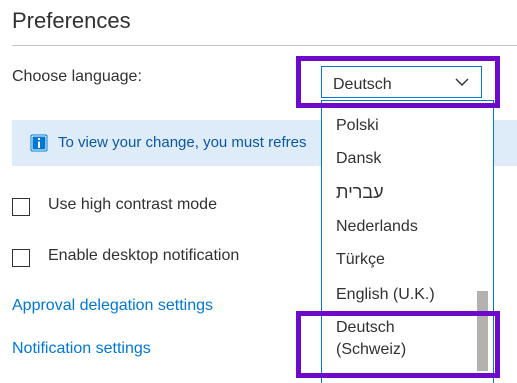  I want to click on desktop-notification-label: Enable desktop notification, so click(144, 255).